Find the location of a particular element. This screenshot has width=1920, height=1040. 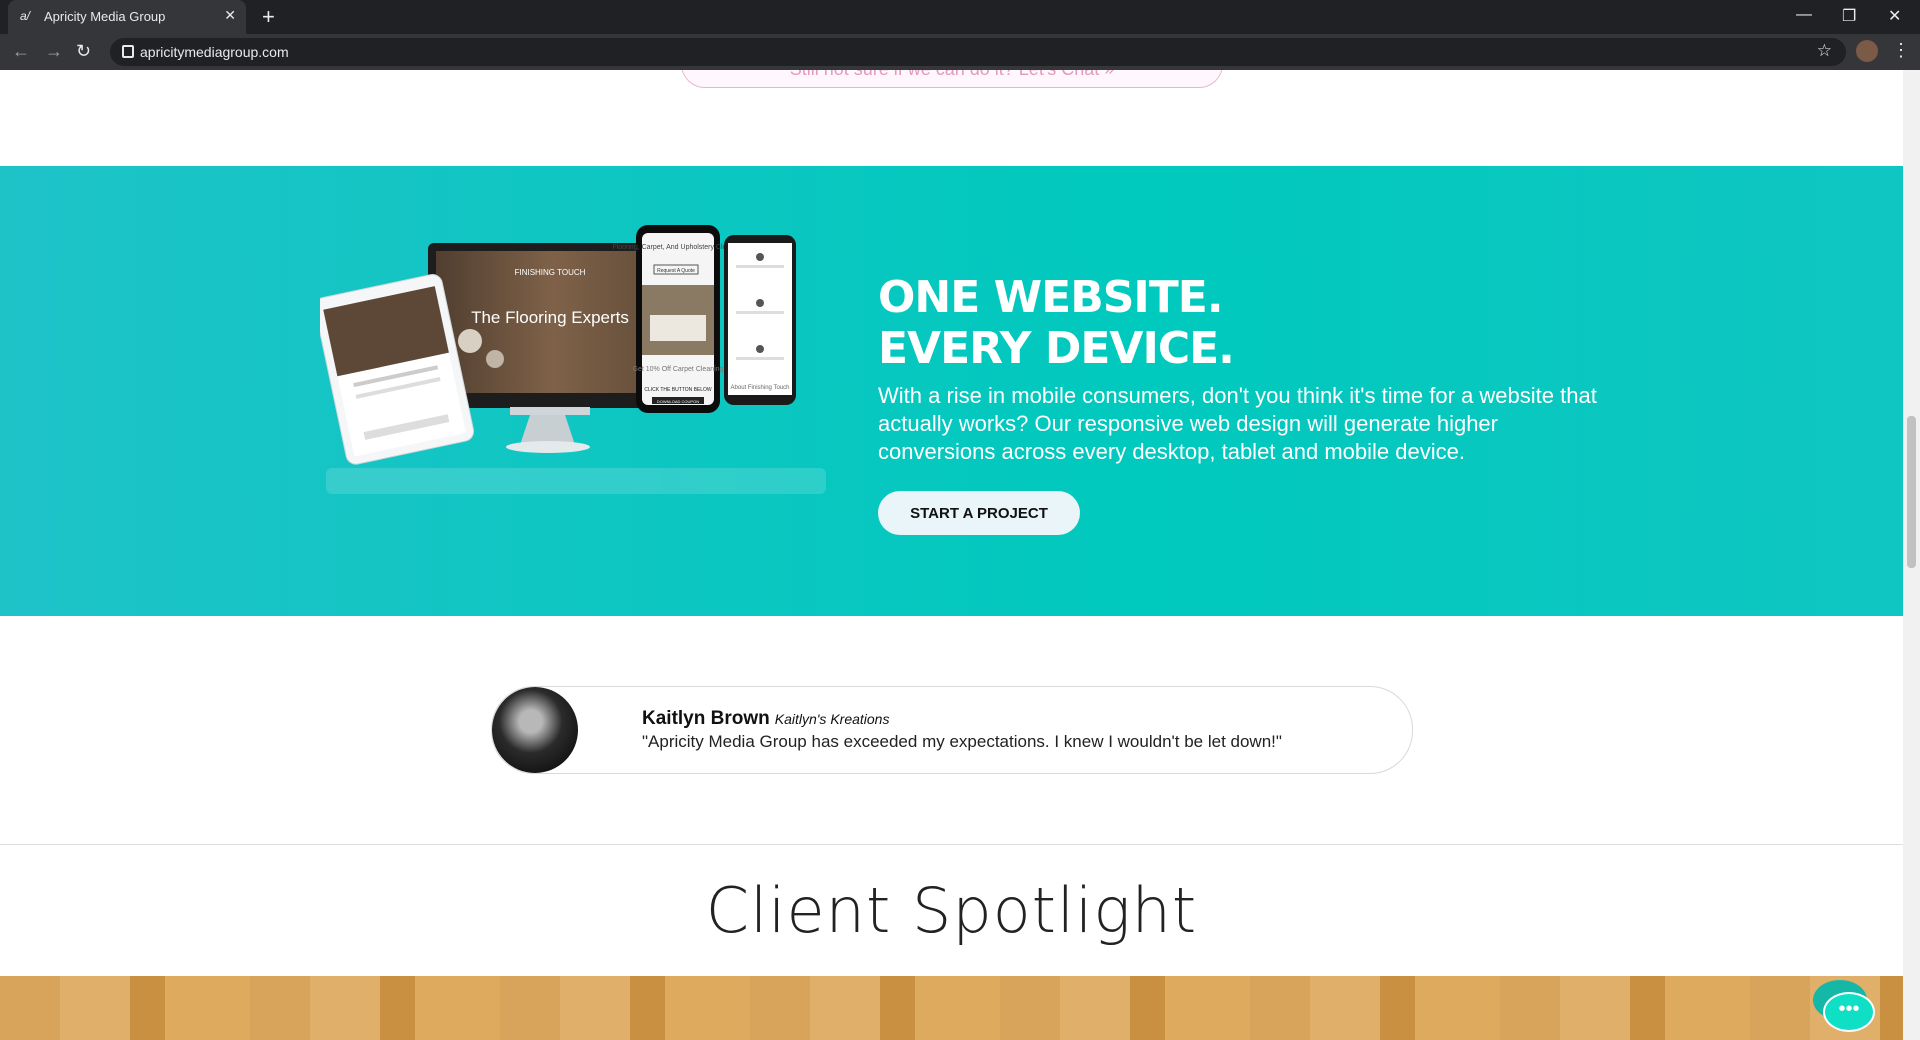

arrow-left-icon: ← is located at coordinates (21, 51).